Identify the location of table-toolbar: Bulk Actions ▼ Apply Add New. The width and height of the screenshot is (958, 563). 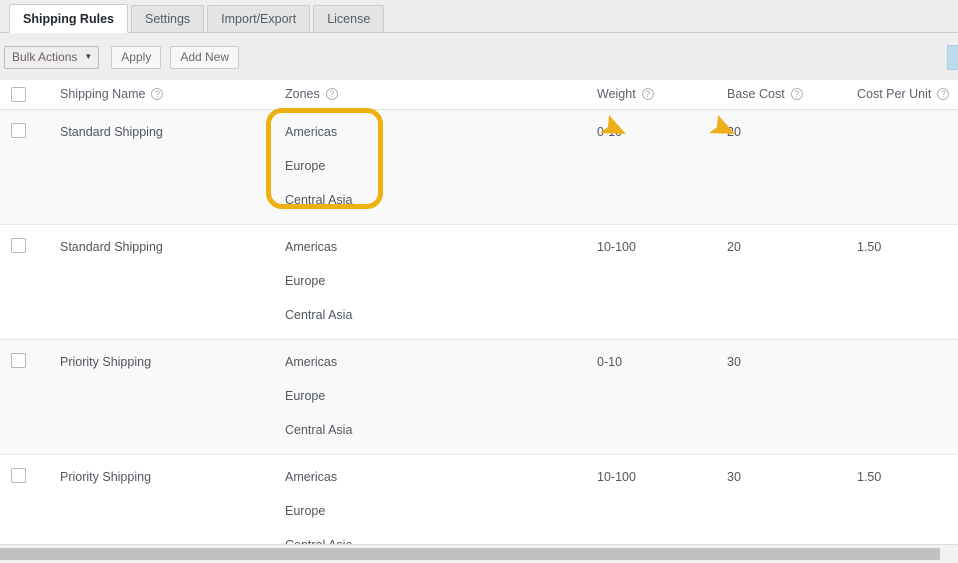
(479, 57).